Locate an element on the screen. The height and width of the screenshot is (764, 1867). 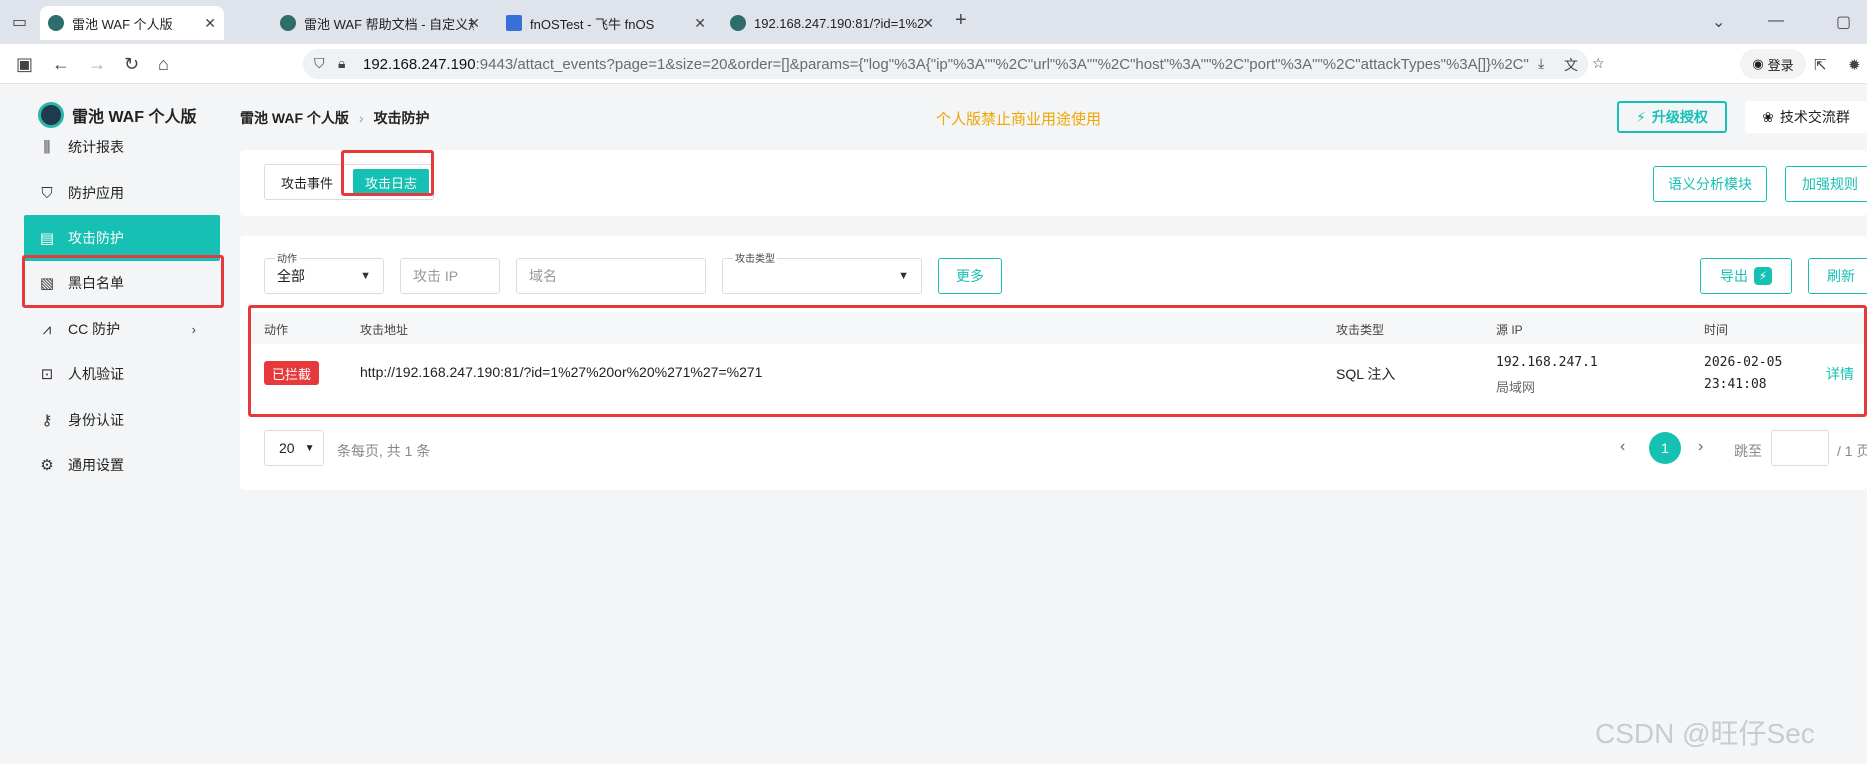
forward-arrow-icon: → is located at coordinates (97, 64).